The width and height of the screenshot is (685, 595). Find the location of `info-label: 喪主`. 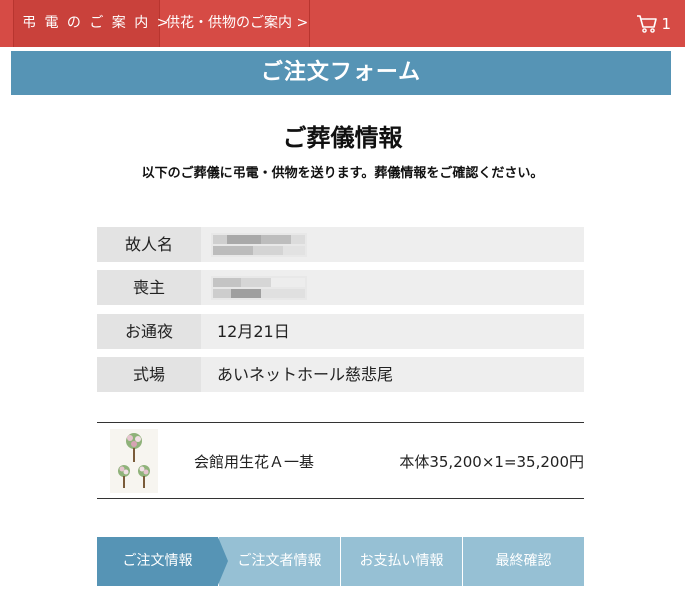

info-label: 喪主 is located at coordinates (149, 287).